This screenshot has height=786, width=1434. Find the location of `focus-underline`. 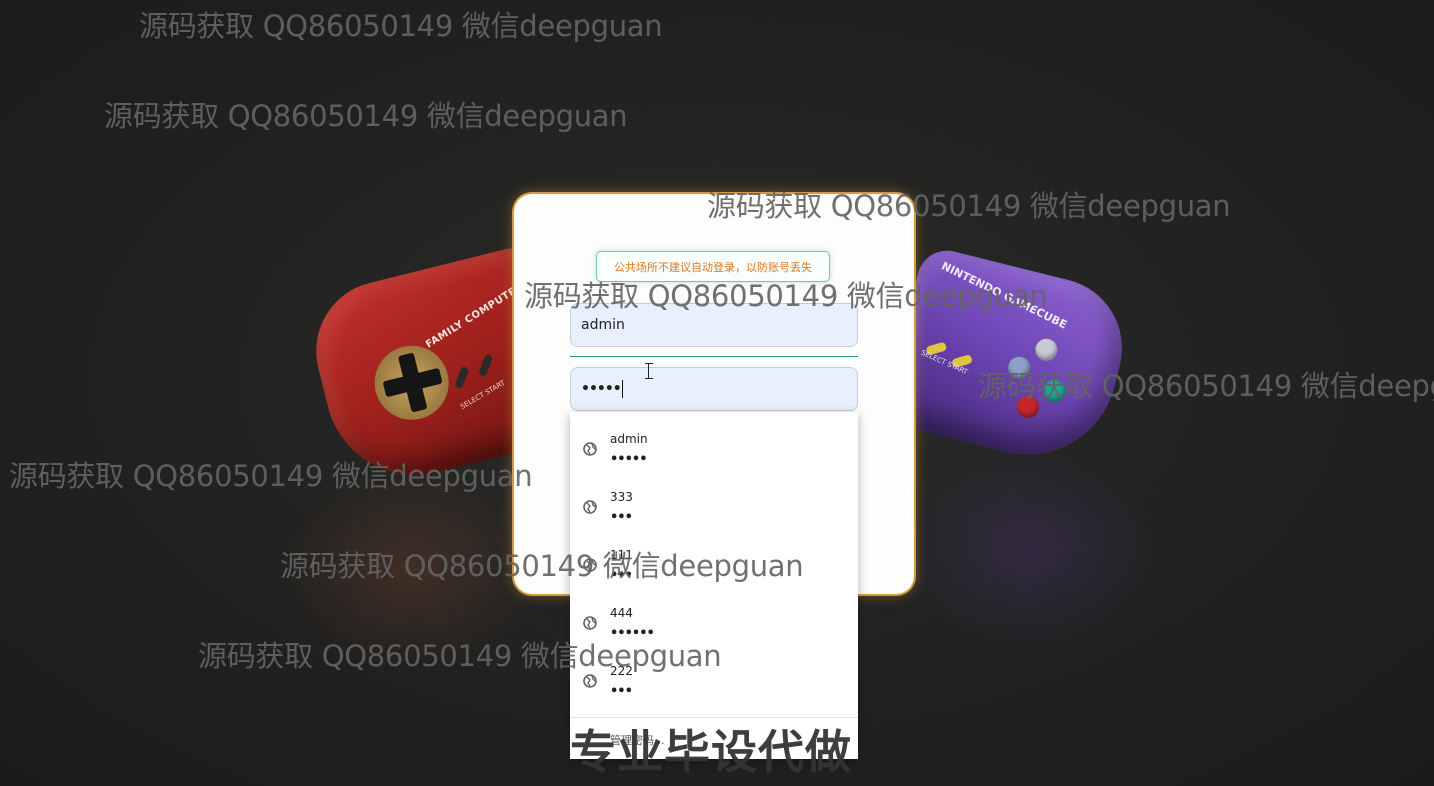

focus-underline is located at coordinates (714, 356).